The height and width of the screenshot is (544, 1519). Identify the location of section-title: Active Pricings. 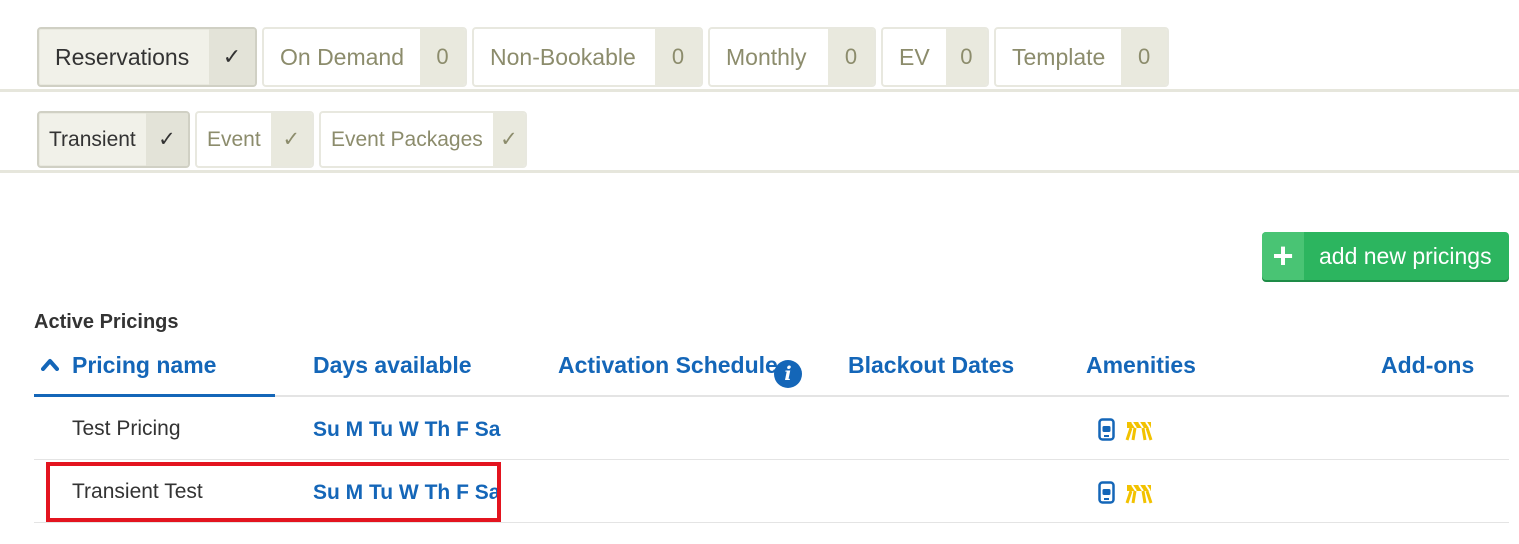
(106, 322).